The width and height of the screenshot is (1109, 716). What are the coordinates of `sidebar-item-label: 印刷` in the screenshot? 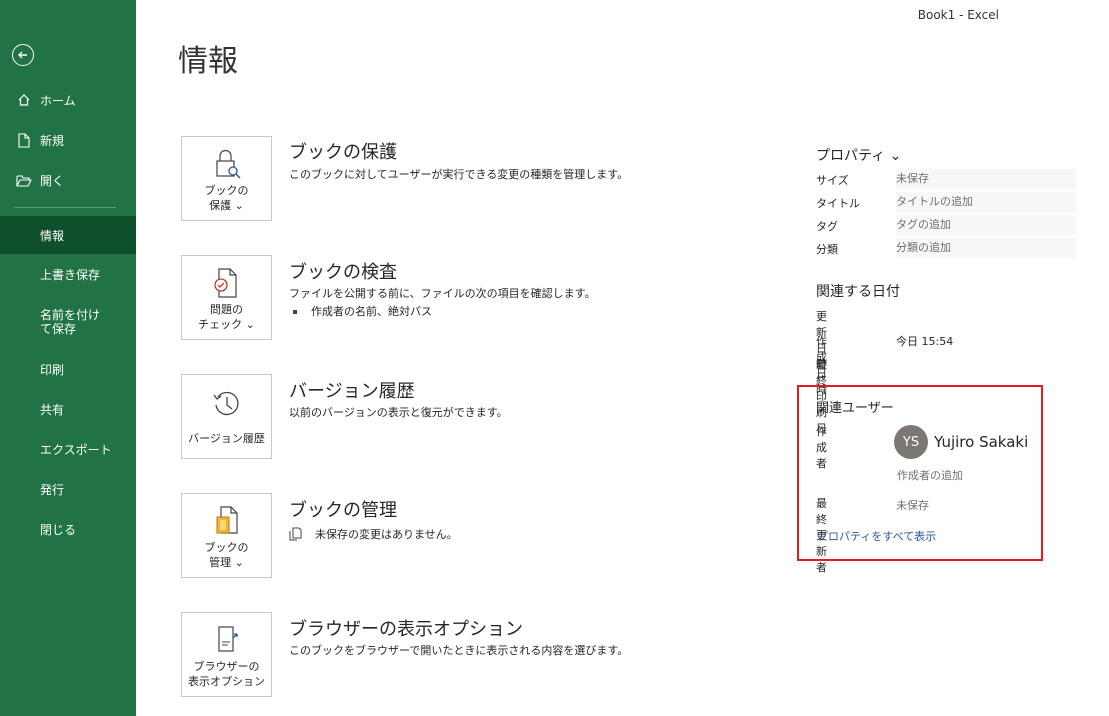 It's located at (52, 370).